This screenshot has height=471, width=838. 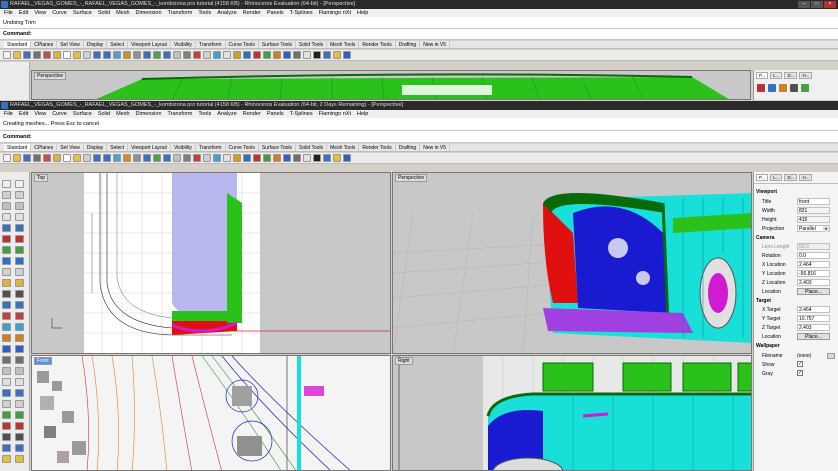 What do you see at coordinates (177, 55) in the screenshot?
I see `select-icon` at bounding box center [177, 55].